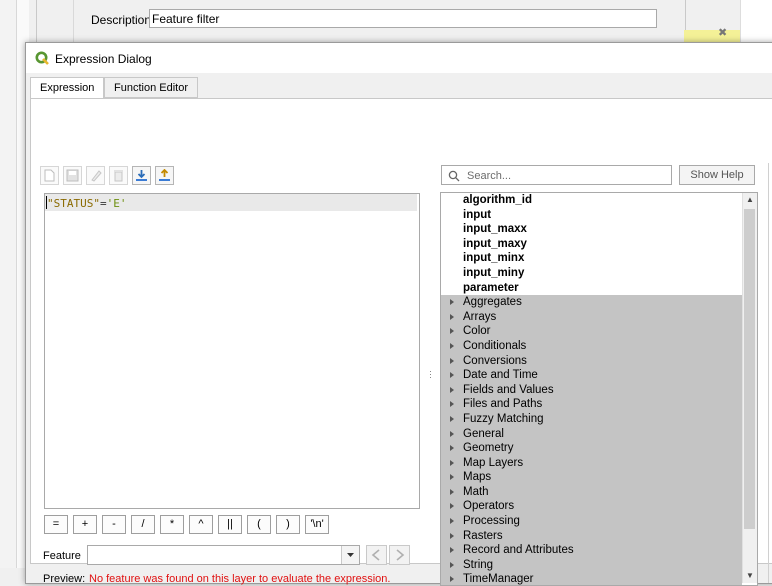  I want to click on group-operators: Operators, so click(591, 507).